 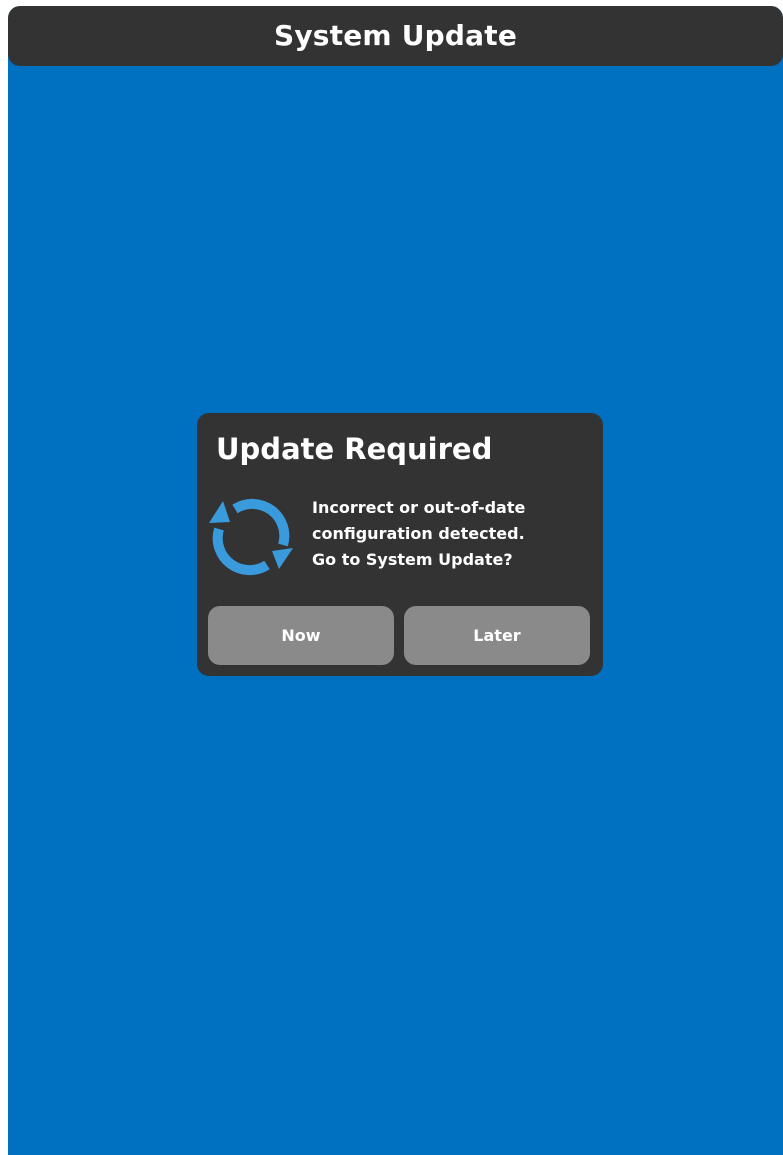 I want to click on message-line: configuration detected., so click(x=418, y=533).